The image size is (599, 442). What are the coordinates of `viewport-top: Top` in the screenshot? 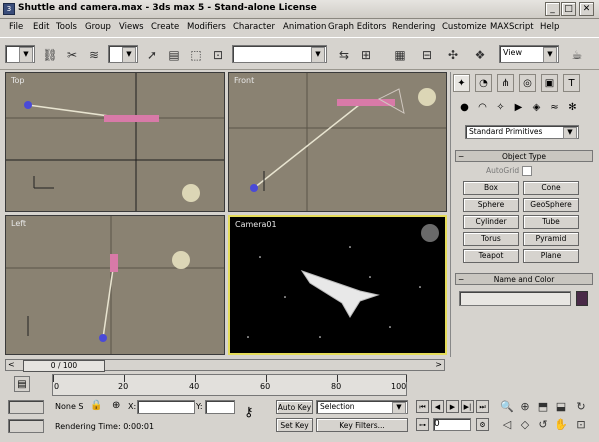 It's located at (115, 142).